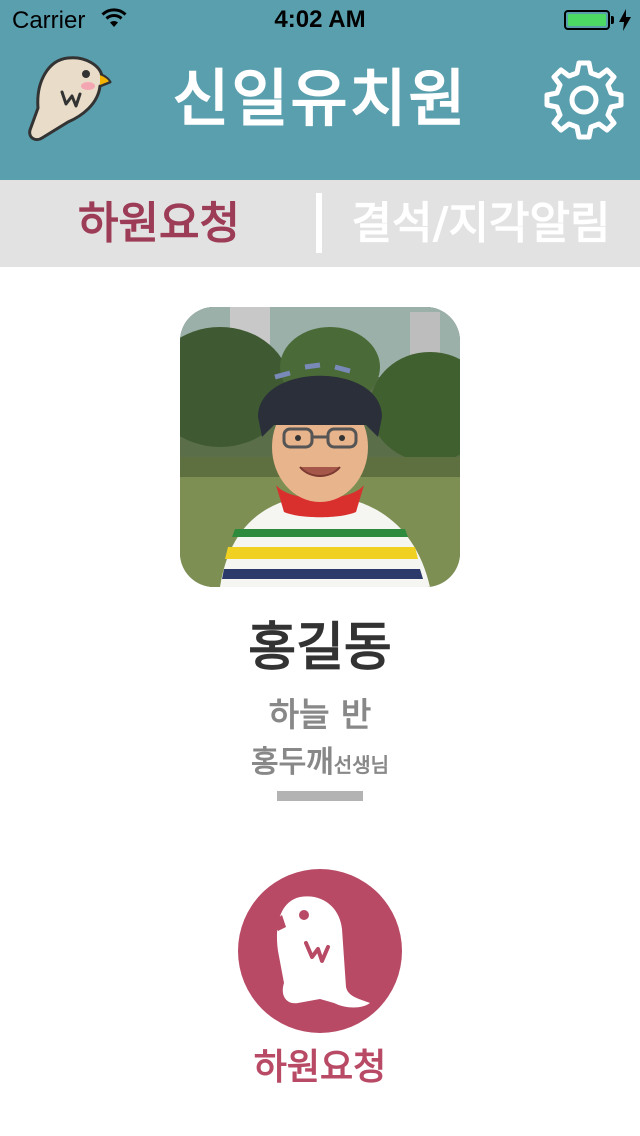 The height and width of the screenshot is (1136, 640). I want to click on child-photo, so click(320, 447).